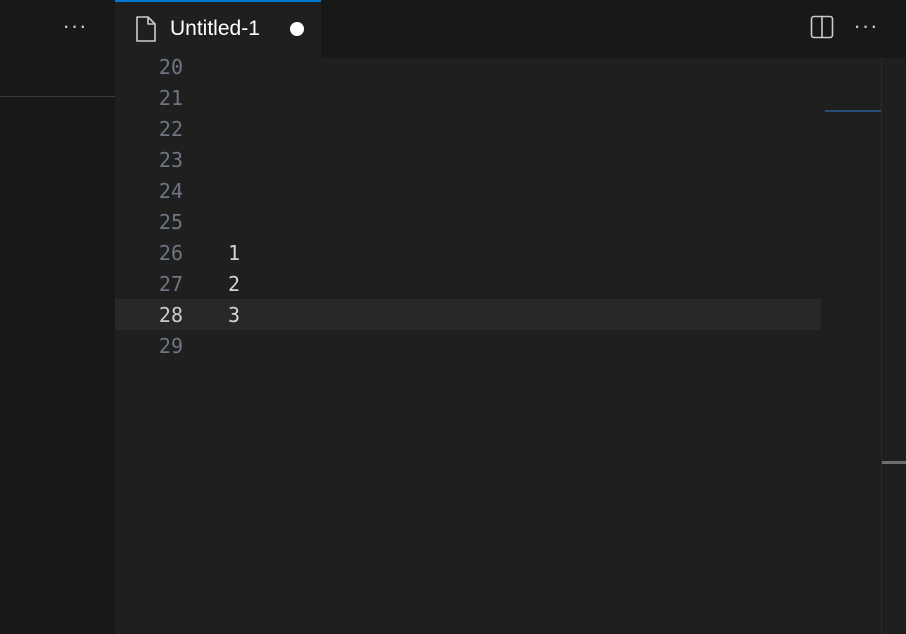 The width and height of the screenshot is (906, 634). What do you see at coordinates (822, 27) in the screenshot?
I see `split-editor-icon` at bounding box center [822, 27].